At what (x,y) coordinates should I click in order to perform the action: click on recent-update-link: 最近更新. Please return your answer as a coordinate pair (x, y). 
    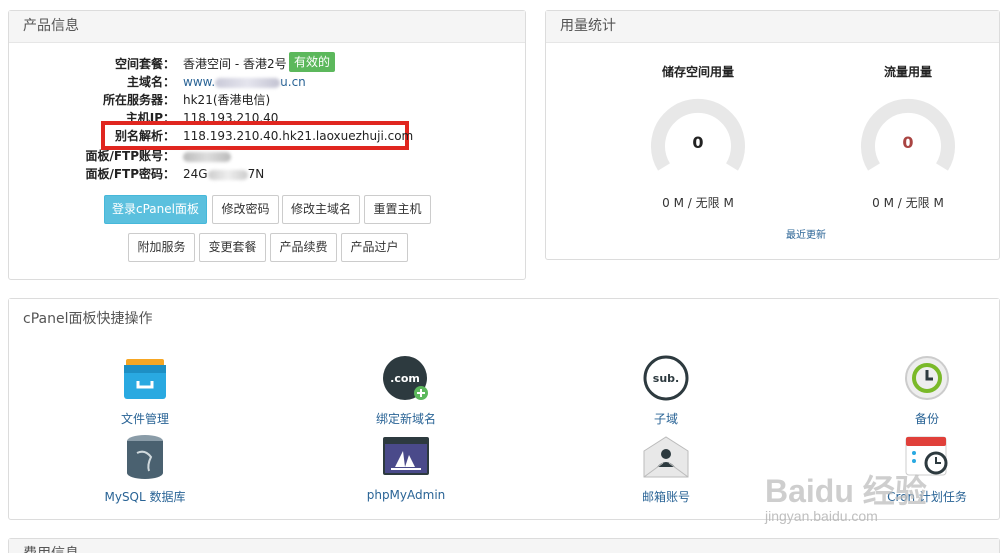
    Looking at the image, I should click on (806, 233).